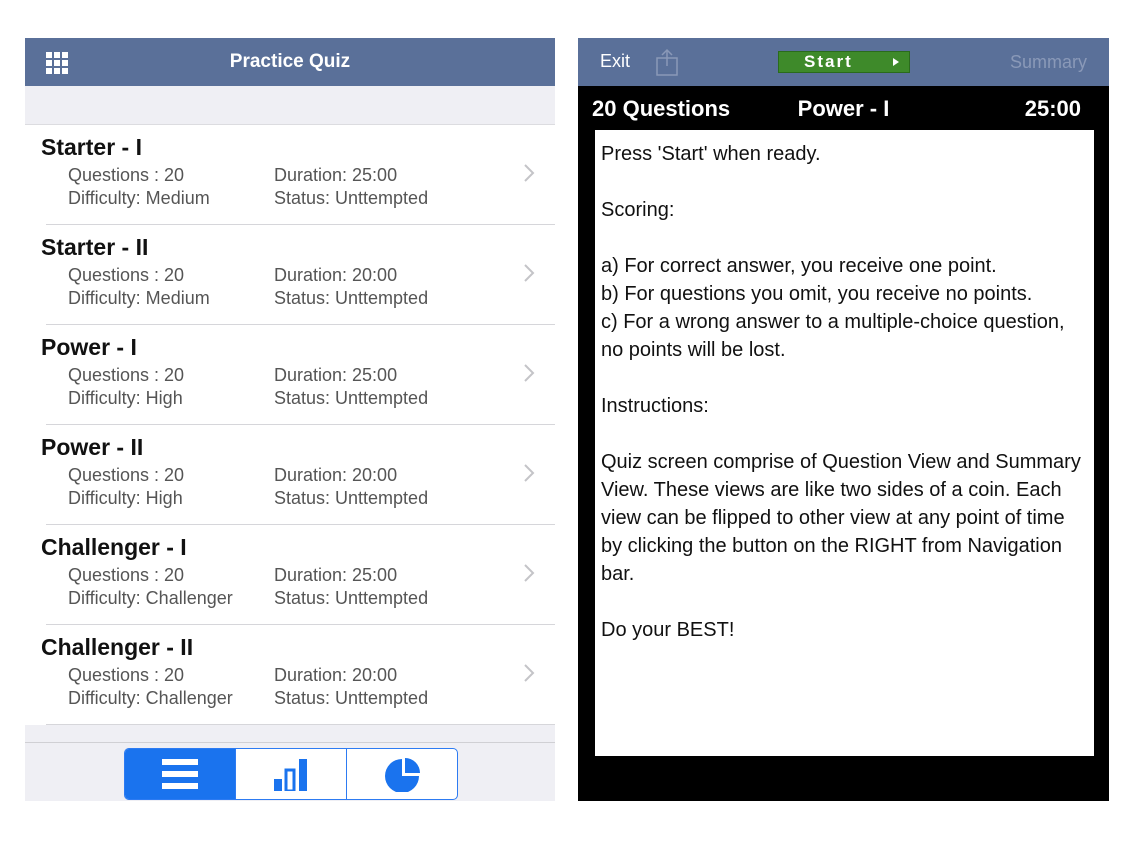  What do you see at coordinates (290, 105) in the screenshot?
I see `section-header` at bounding box center [290, 105].